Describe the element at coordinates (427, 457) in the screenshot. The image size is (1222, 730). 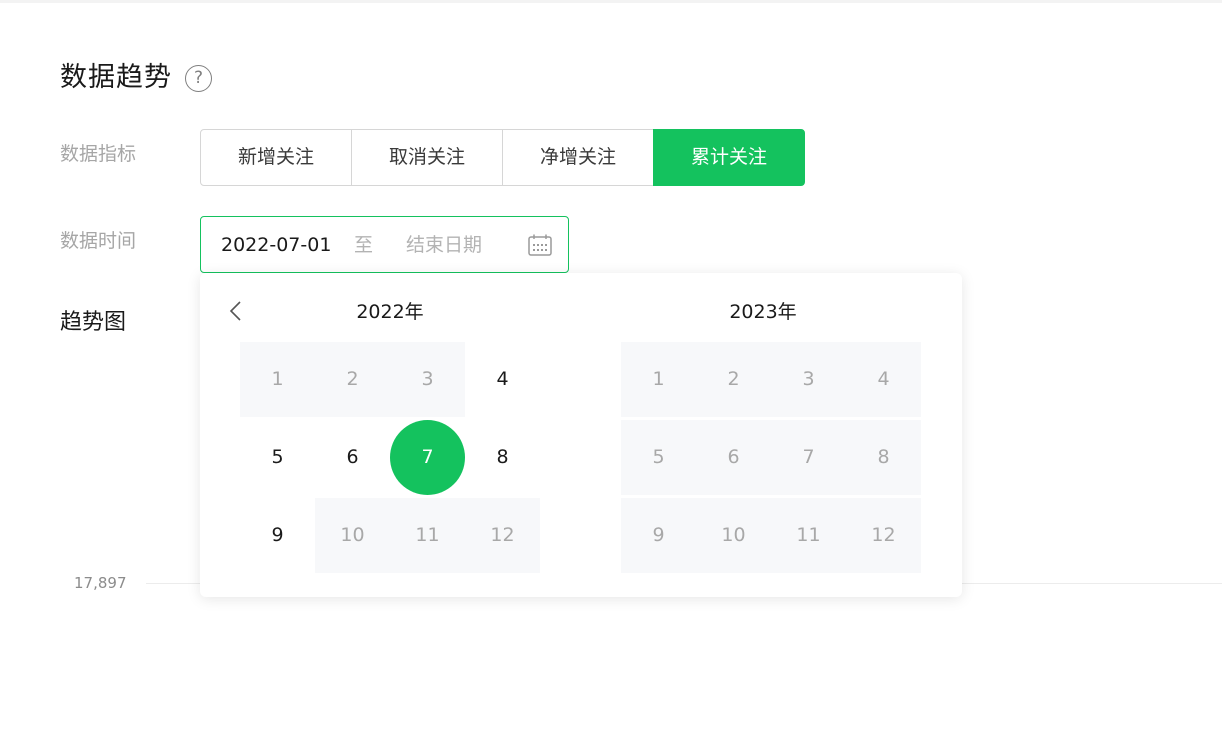
I see `left-month-7: 7` at that location.